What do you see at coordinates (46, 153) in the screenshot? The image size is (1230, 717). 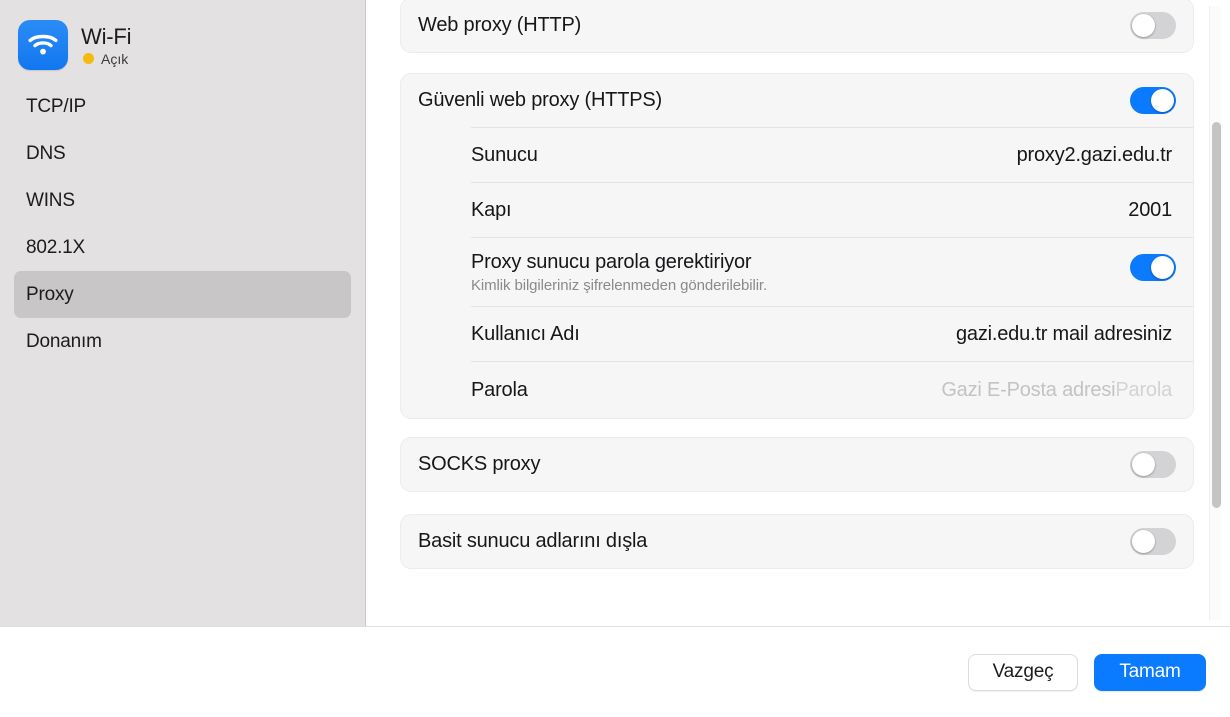 I see `sidebar-item-label: DNS` at bounding box center [46, 153].